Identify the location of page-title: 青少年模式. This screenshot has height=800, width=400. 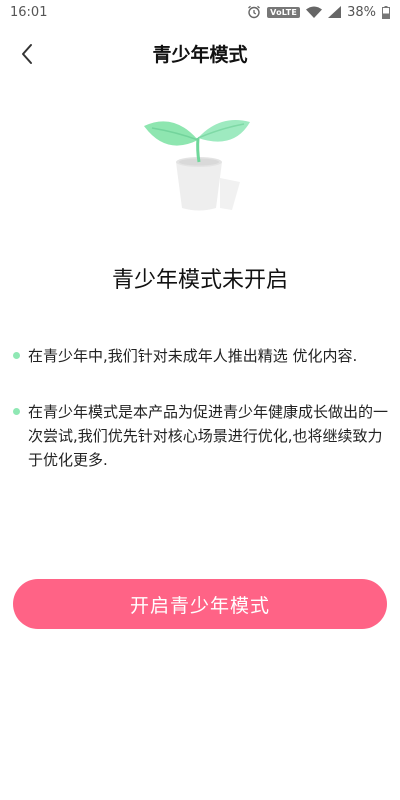
(200, 55).